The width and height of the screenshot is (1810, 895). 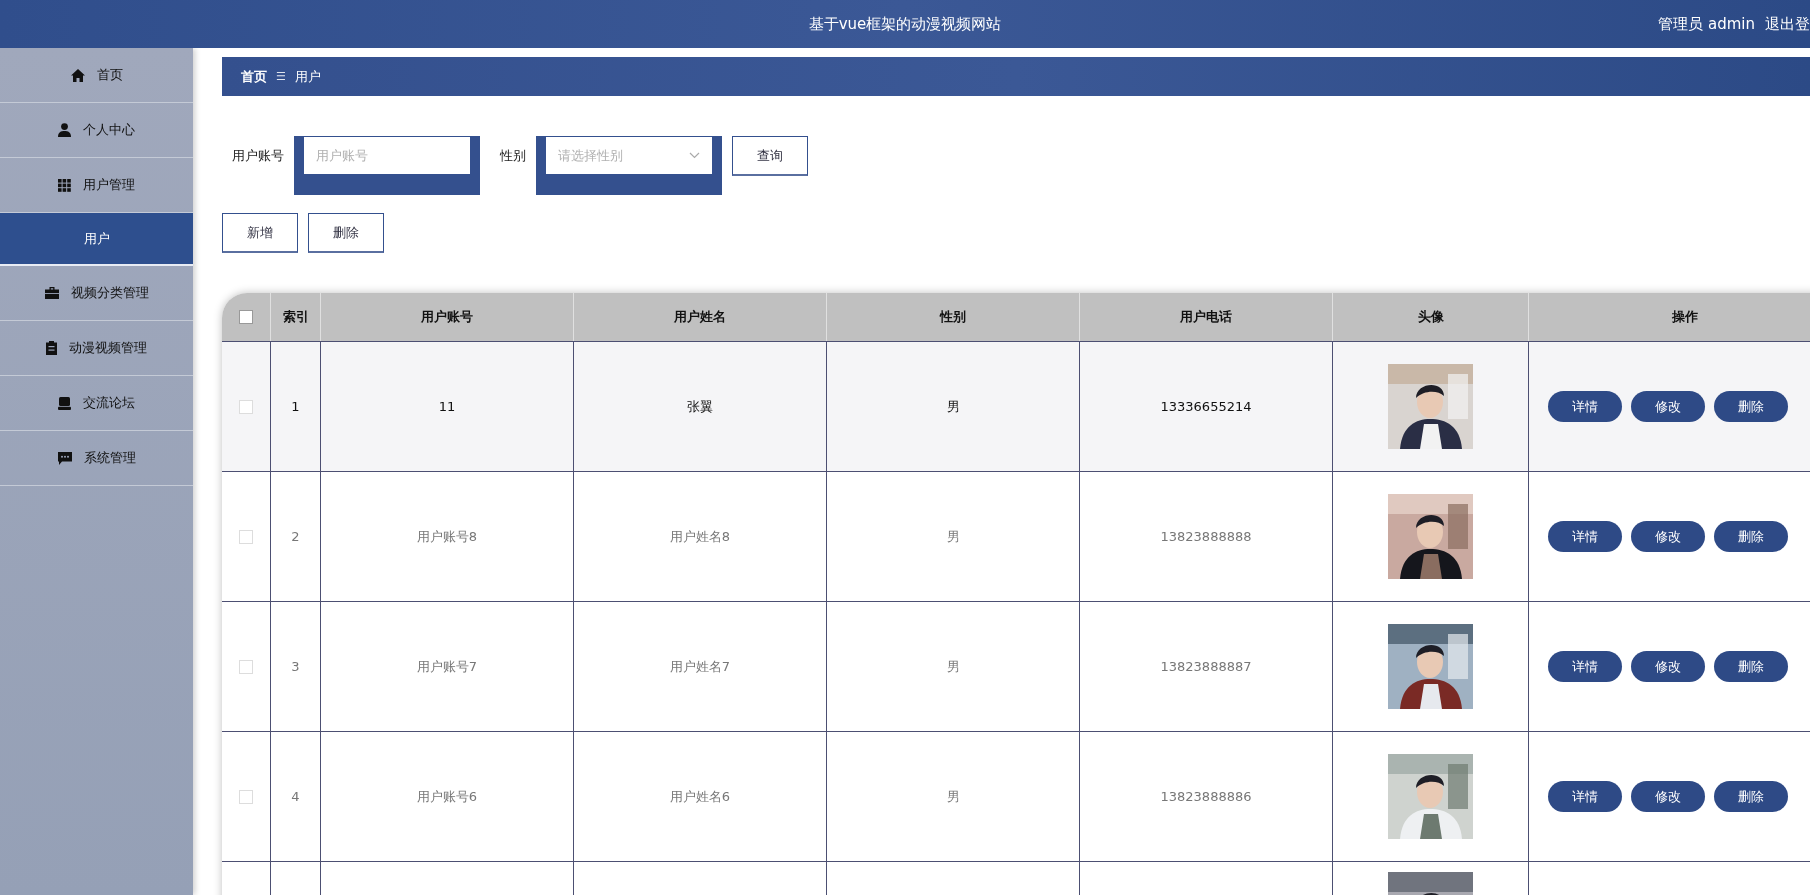 I want to click on sidebar-item: 视频分类管理, so click(x=96, y=293).